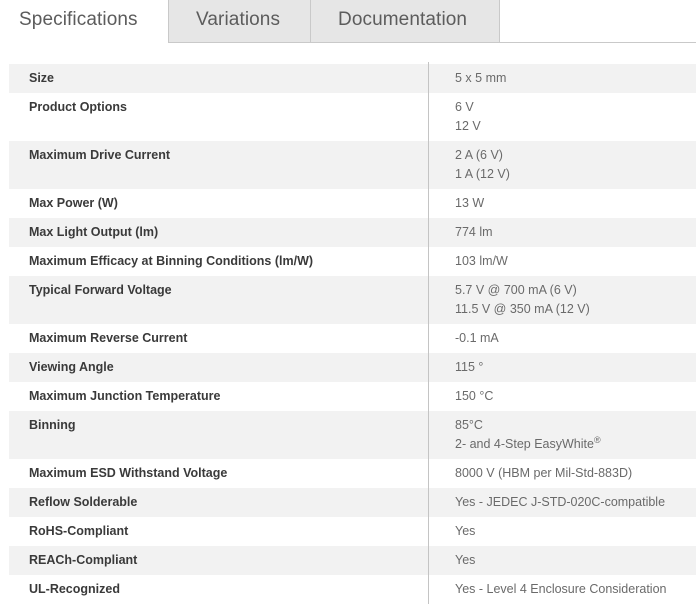 This screenshot has width=696, height=615. I want to click on spec-value-line: 8000 V (HBM per Mil-Std-883D), so click(544, 473).